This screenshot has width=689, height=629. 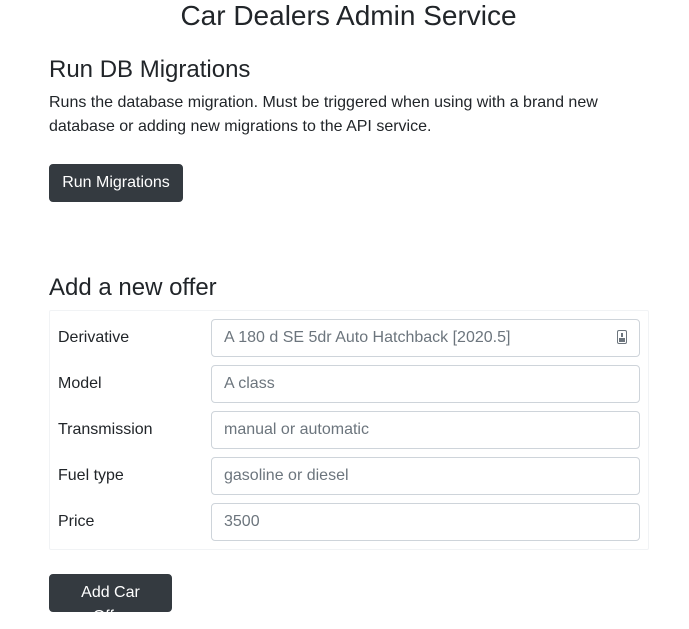 I want to click on price-input, so click(x=425, y=522).